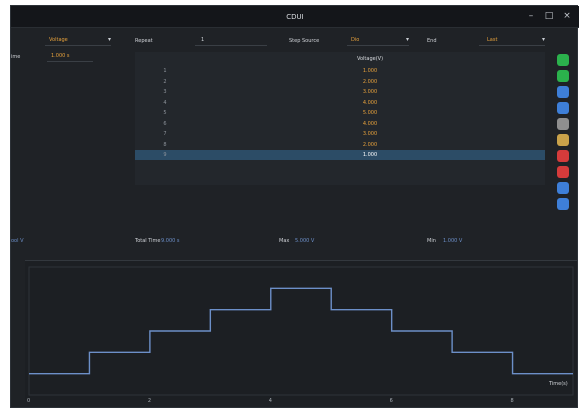  Describe the element at coordinates (165, 81) in the screenshot. I see `row-index: 2` at that location.